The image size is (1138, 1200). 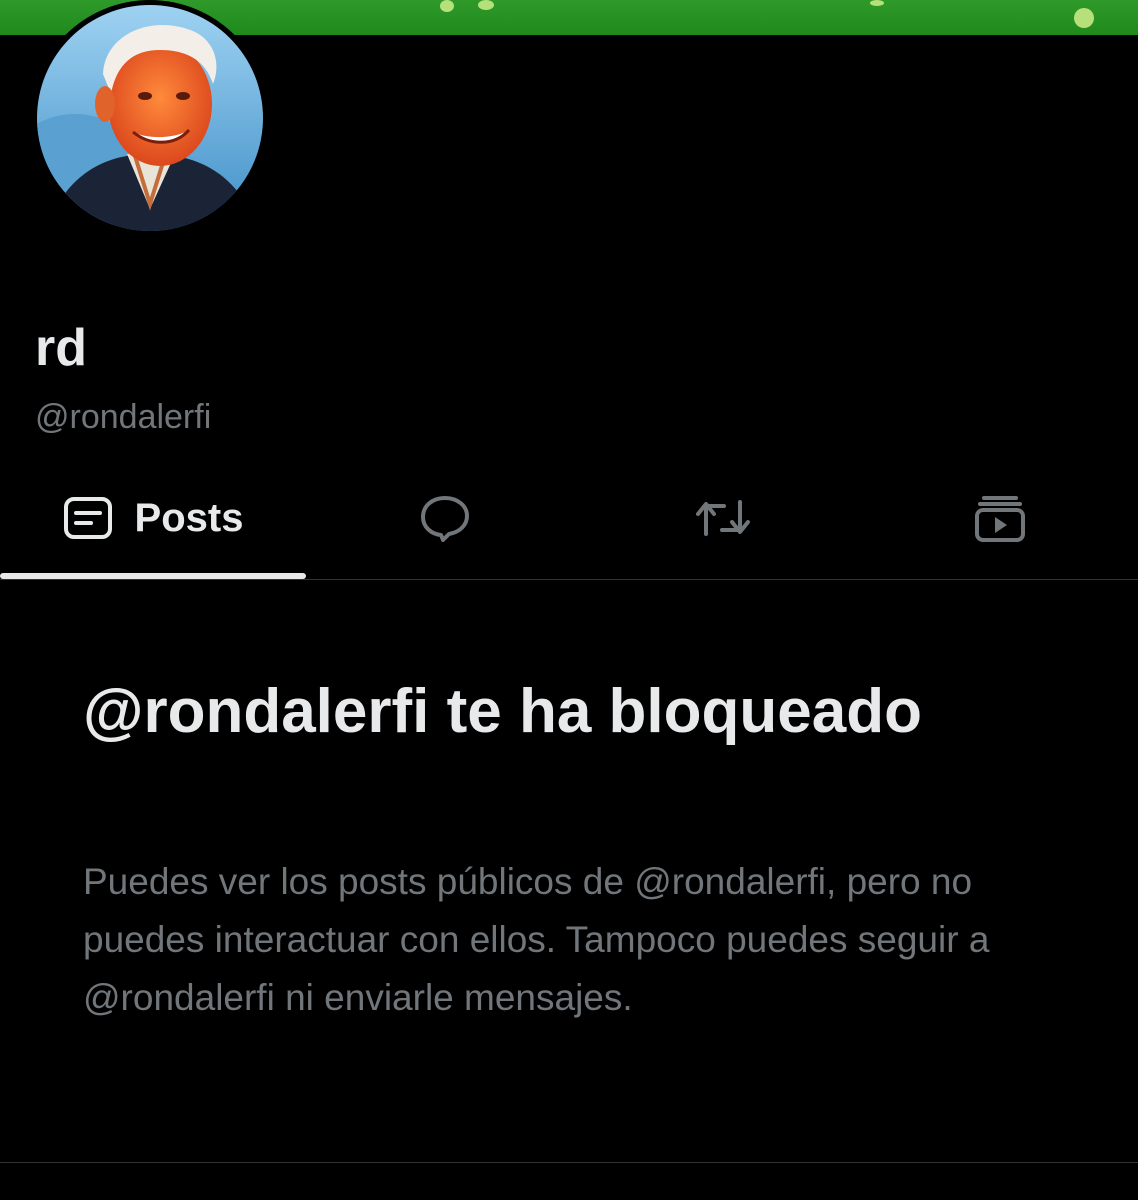 What do you see at coordinates (123, 417) in the screenshot?
I see `profile-handle: @rondalerfi` at bounding box center [123, 417].